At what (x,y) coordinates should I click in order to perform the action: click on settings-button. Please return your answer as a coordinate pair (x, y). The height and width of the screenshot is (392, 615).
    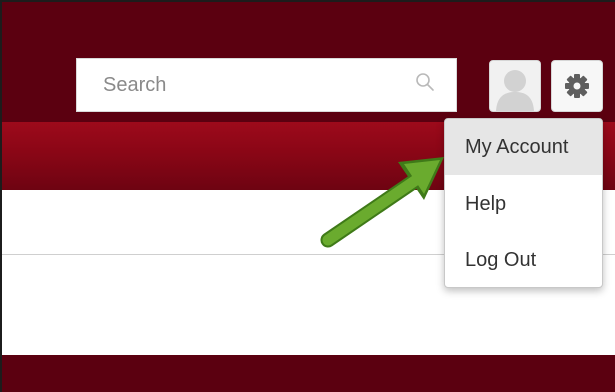
    Looking at the image, I should click on (577, 86).